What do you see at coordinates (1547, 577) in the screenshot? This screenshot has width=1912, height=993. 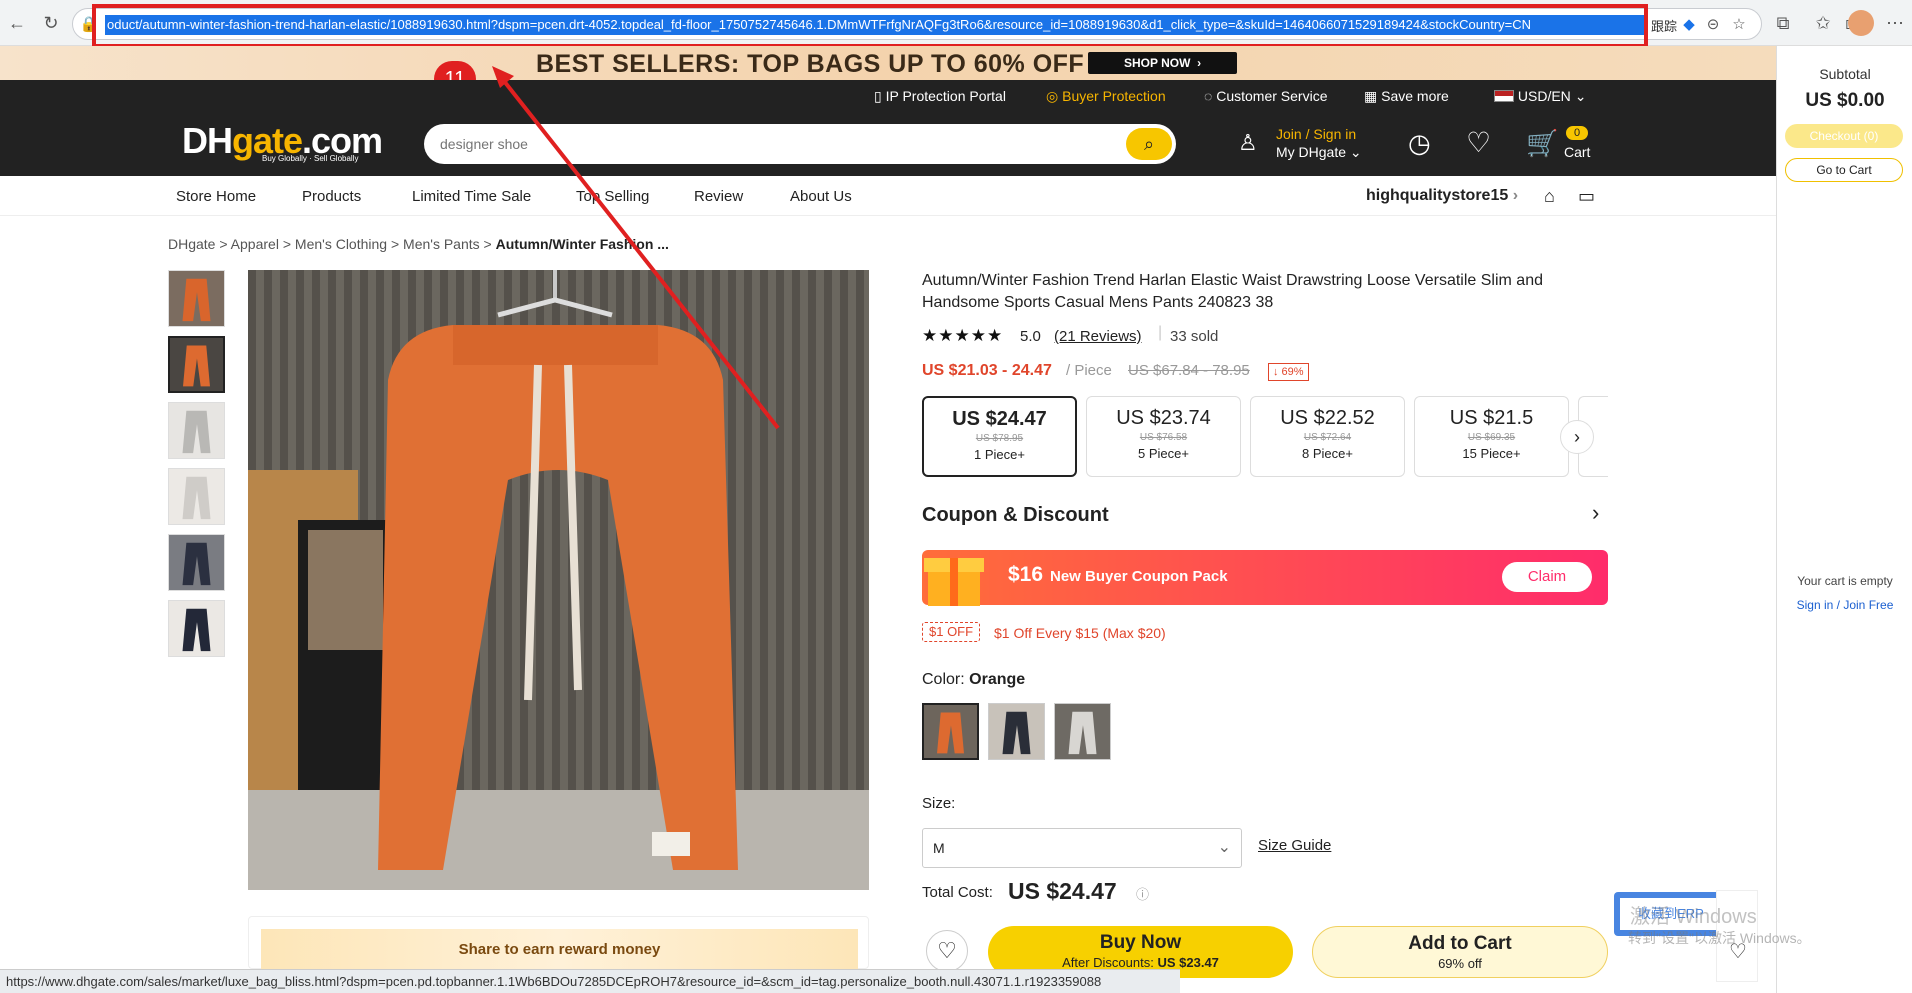 I see `claim-button: Claim` at bounding box center [1547, 577].